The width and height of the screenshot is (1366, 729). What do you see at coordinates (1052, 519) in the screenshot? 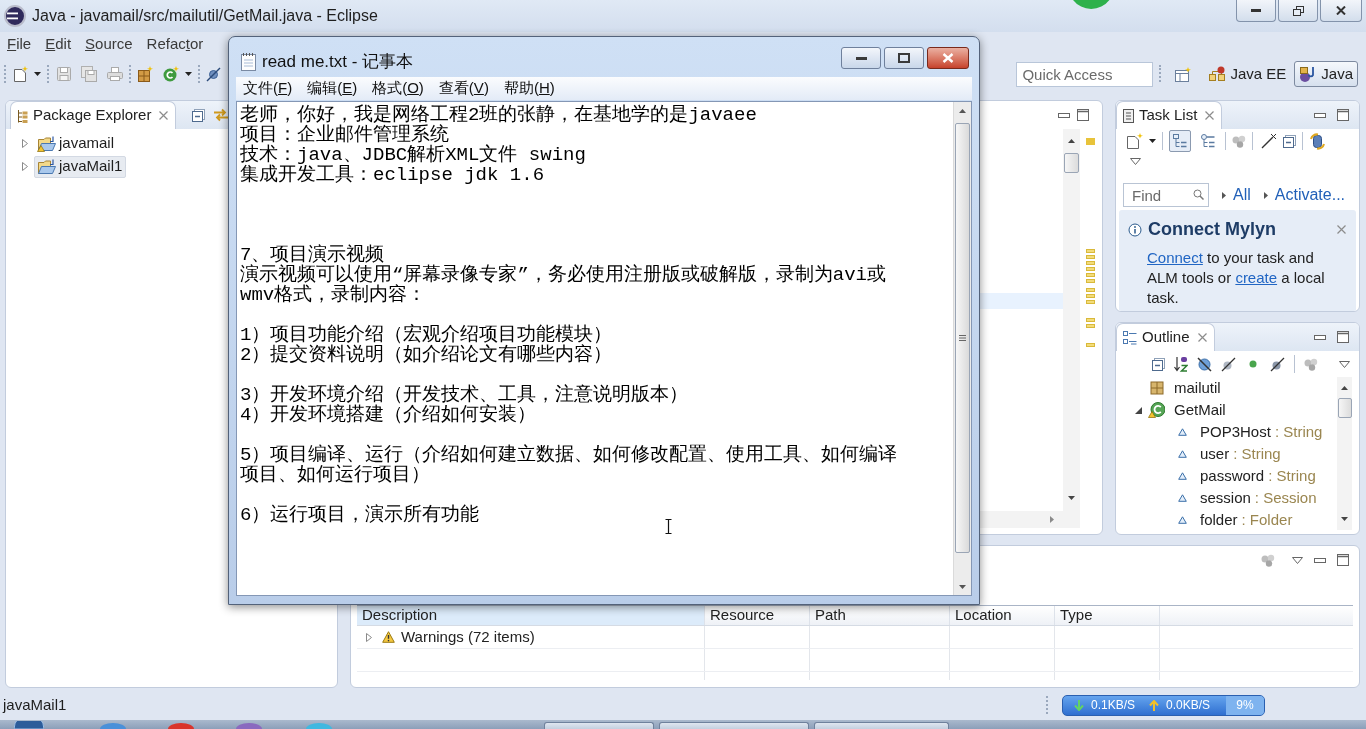
I see `scroll-right-icon` at bounding box center [1052, 519].